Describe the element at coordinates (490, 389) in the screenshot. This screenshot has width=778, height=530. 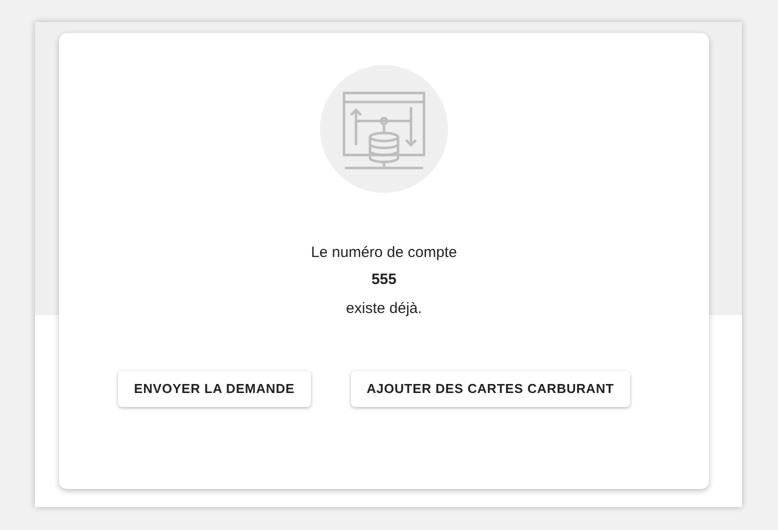
I see `action-button: AJOUTER DES CARTES CARBURANT` at that location.